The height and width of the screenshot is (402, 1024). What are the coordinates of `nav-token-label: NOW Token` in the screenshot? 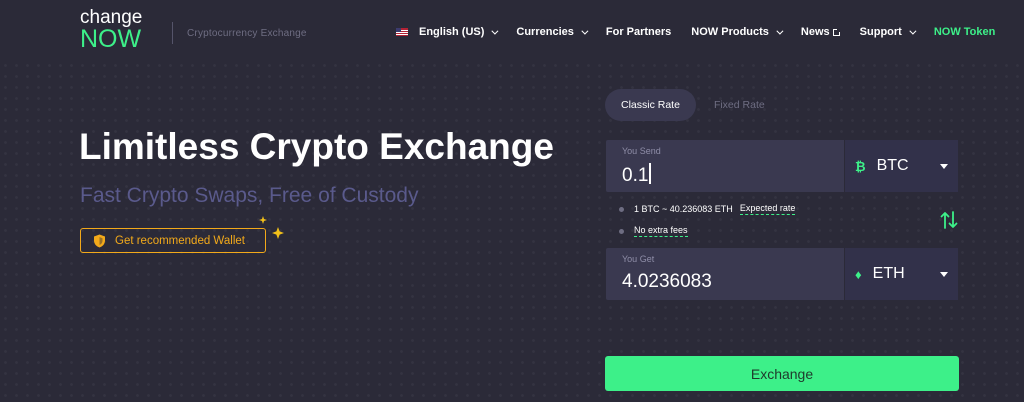 It's located at (964, 32).